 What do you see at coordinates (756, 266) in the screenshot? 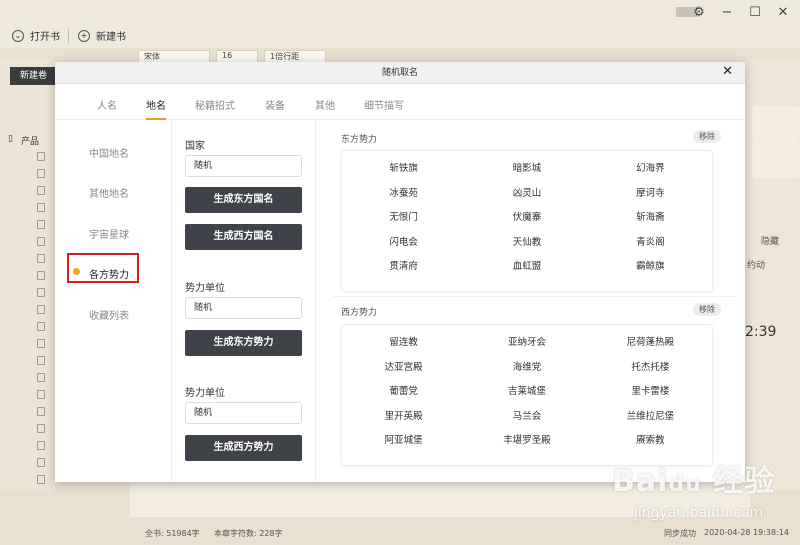
I see `right-text: 约动` at bounding box center [756, 266].